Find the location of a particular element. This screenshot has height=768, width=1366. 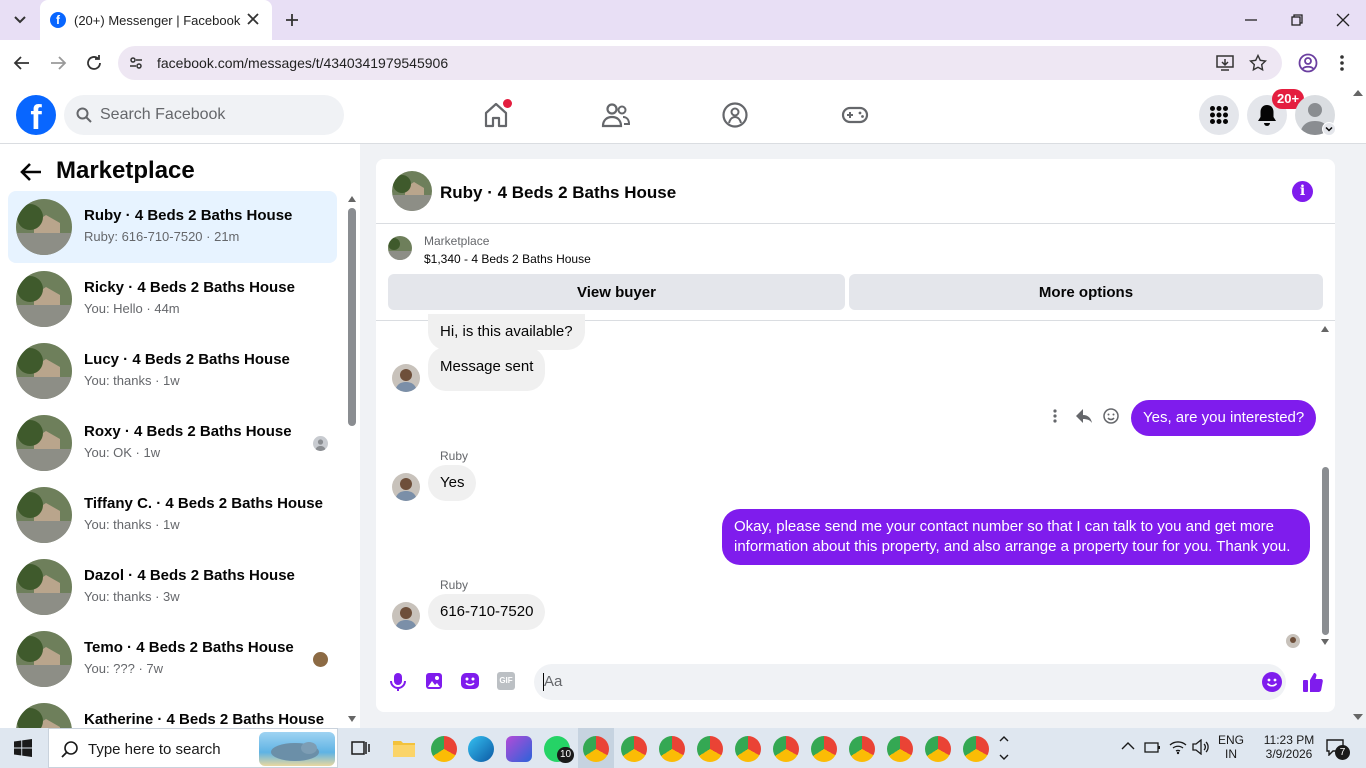

back-icon is located at coordinates (22, 63).